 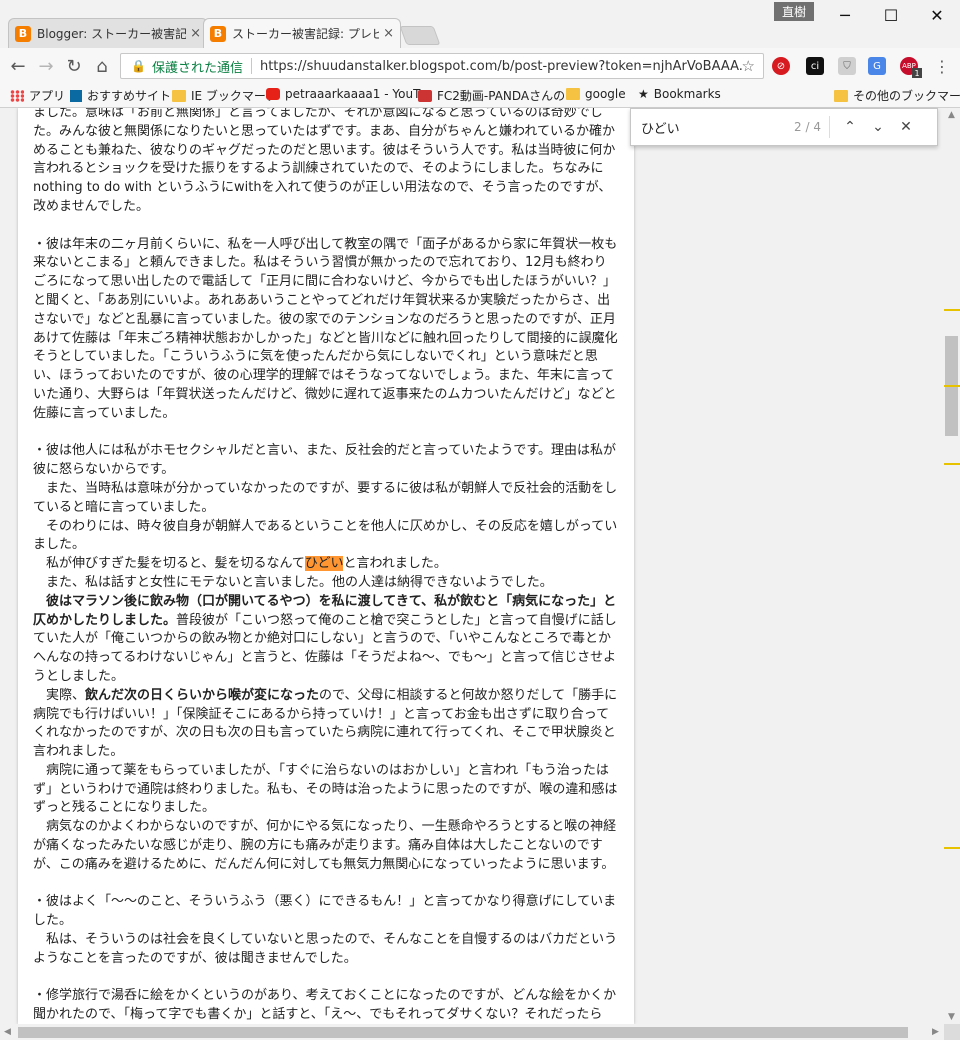 I want to click on maximize-icon: ☐, so click(x=891, y=15).